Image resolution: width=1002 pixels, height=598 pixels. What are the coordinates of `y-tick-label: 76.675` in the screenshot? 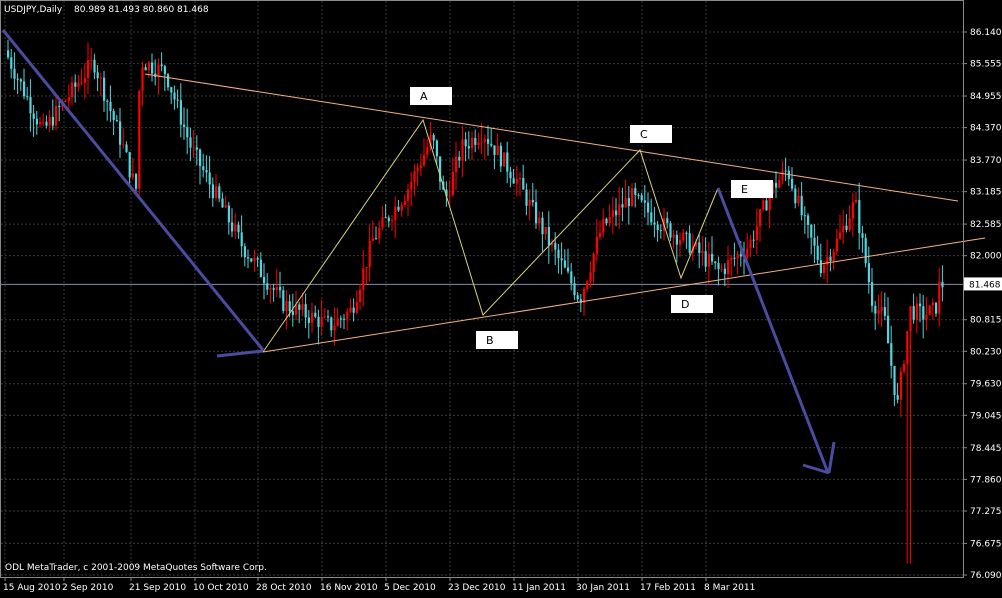 It's located at (986, 544).